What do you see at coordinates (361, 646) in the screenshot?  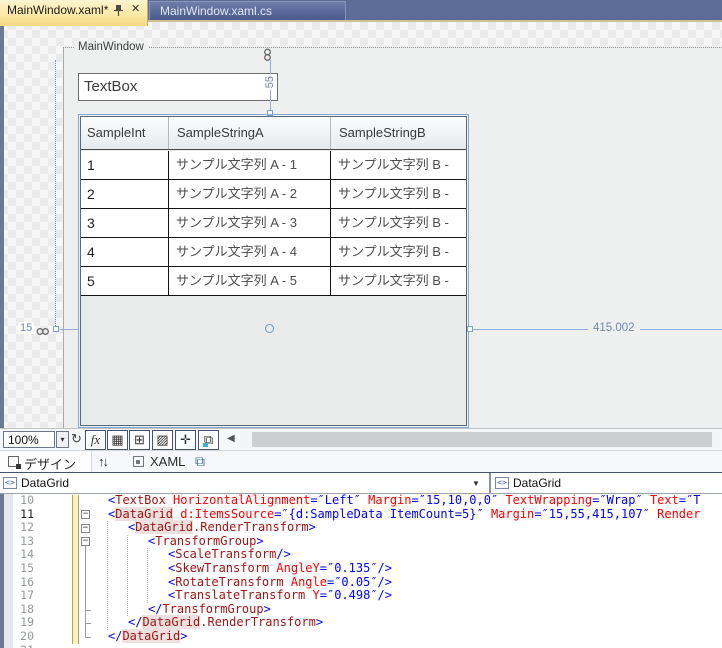 I see `code-line` at bounding box center [361, 646].